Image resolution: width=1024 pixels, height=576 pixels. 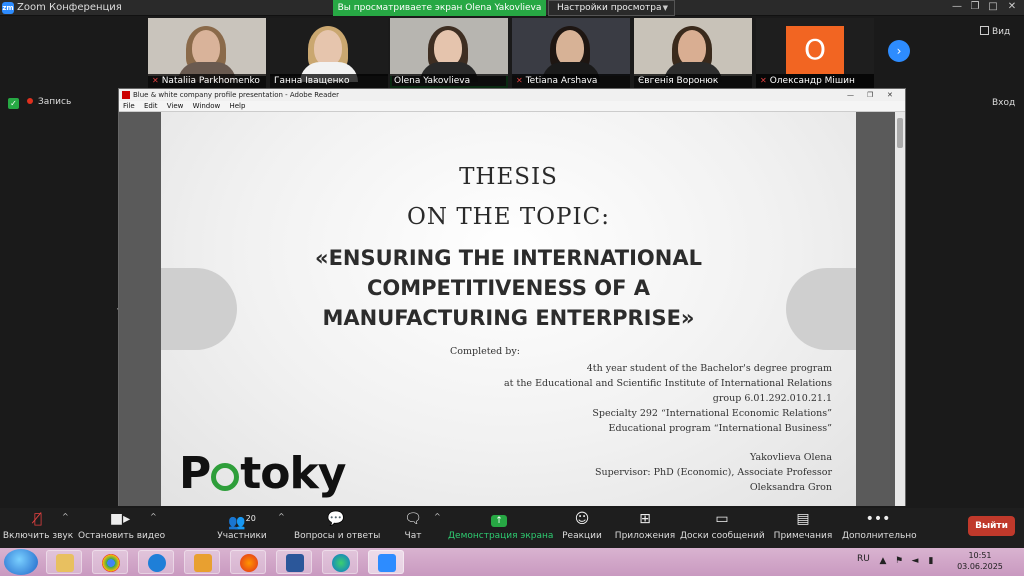 What do you see at coordinates (250, 518) in the screenshot?
I see `participants-count: 20` at bounding box center [250, 518].